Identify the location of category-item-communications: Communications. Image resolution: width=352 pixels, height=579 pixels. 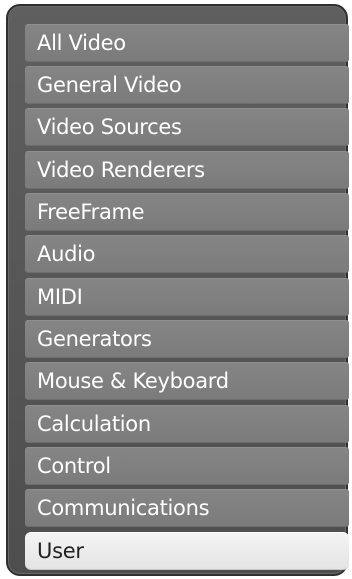
(187, 508).